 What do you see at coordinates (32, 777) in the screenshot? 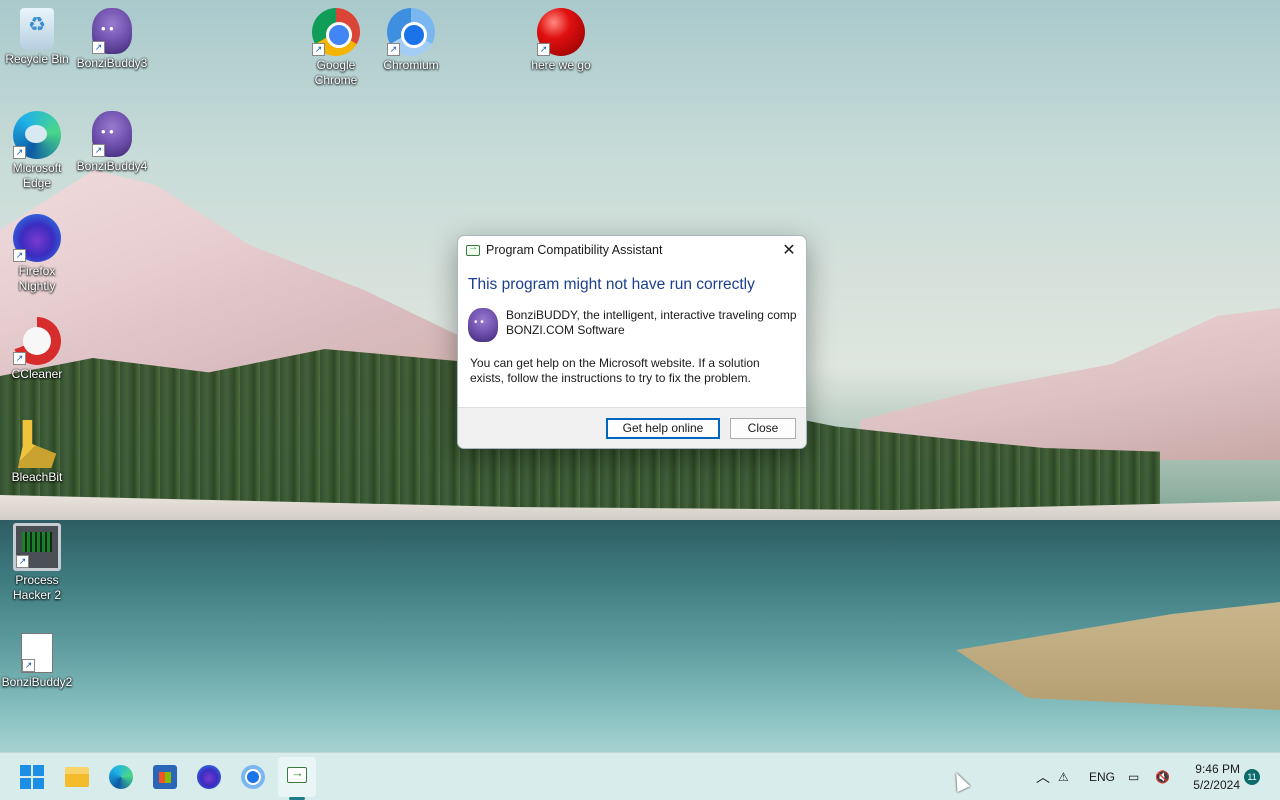
I see `start-icon` at bounding box center [32, 777].